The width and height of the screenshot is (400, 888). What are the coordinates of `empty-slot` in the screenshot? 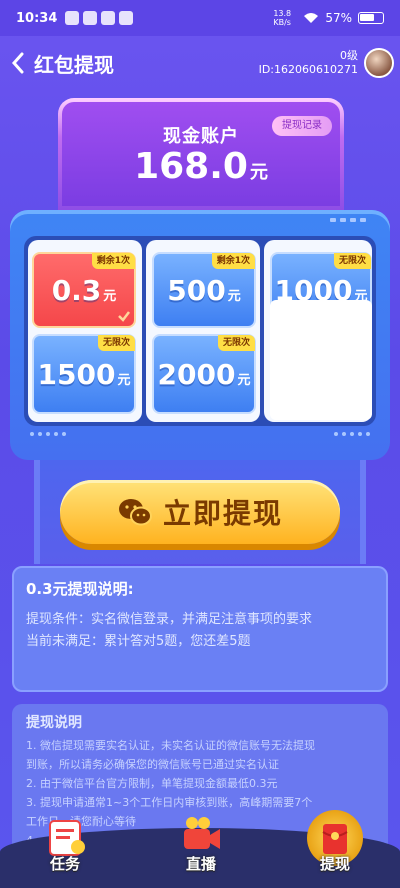 It's located at (321, 360).